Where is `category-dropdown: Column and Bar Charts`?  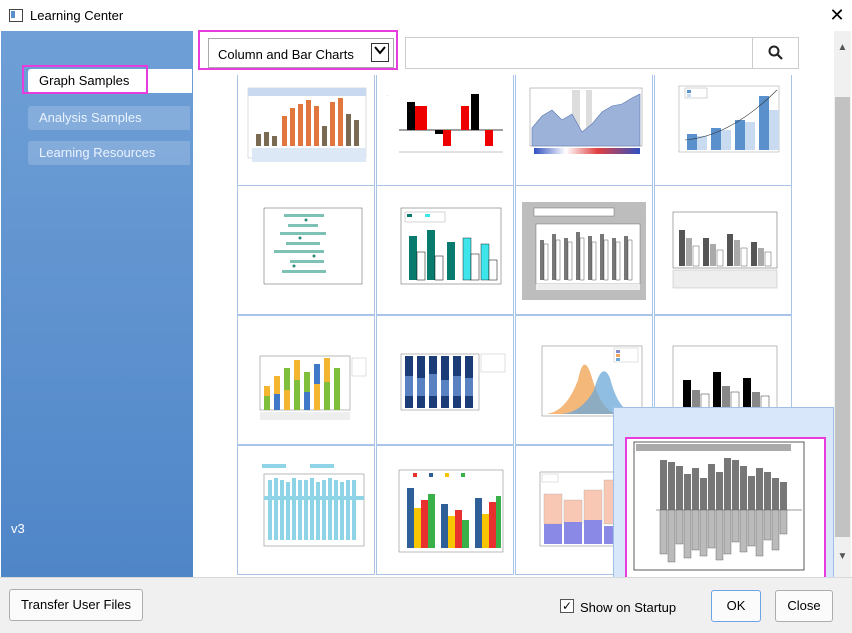
category-dropdown: Column and Bar Charts is located at coordinates (301, 53).